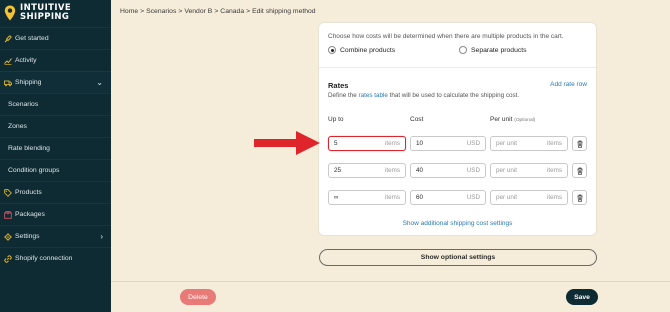 The image size is (670, 312). What do you see at coordinates (287, 143) in the screenshot?
I see `annotation-arrow-icon` at bounding box center [287, 143].